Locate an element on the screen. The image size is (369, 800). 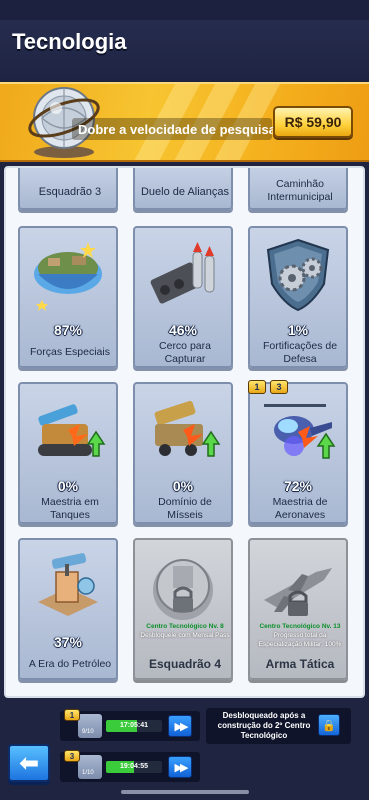
missile-truck-icon is located at coordinates (187, 428).